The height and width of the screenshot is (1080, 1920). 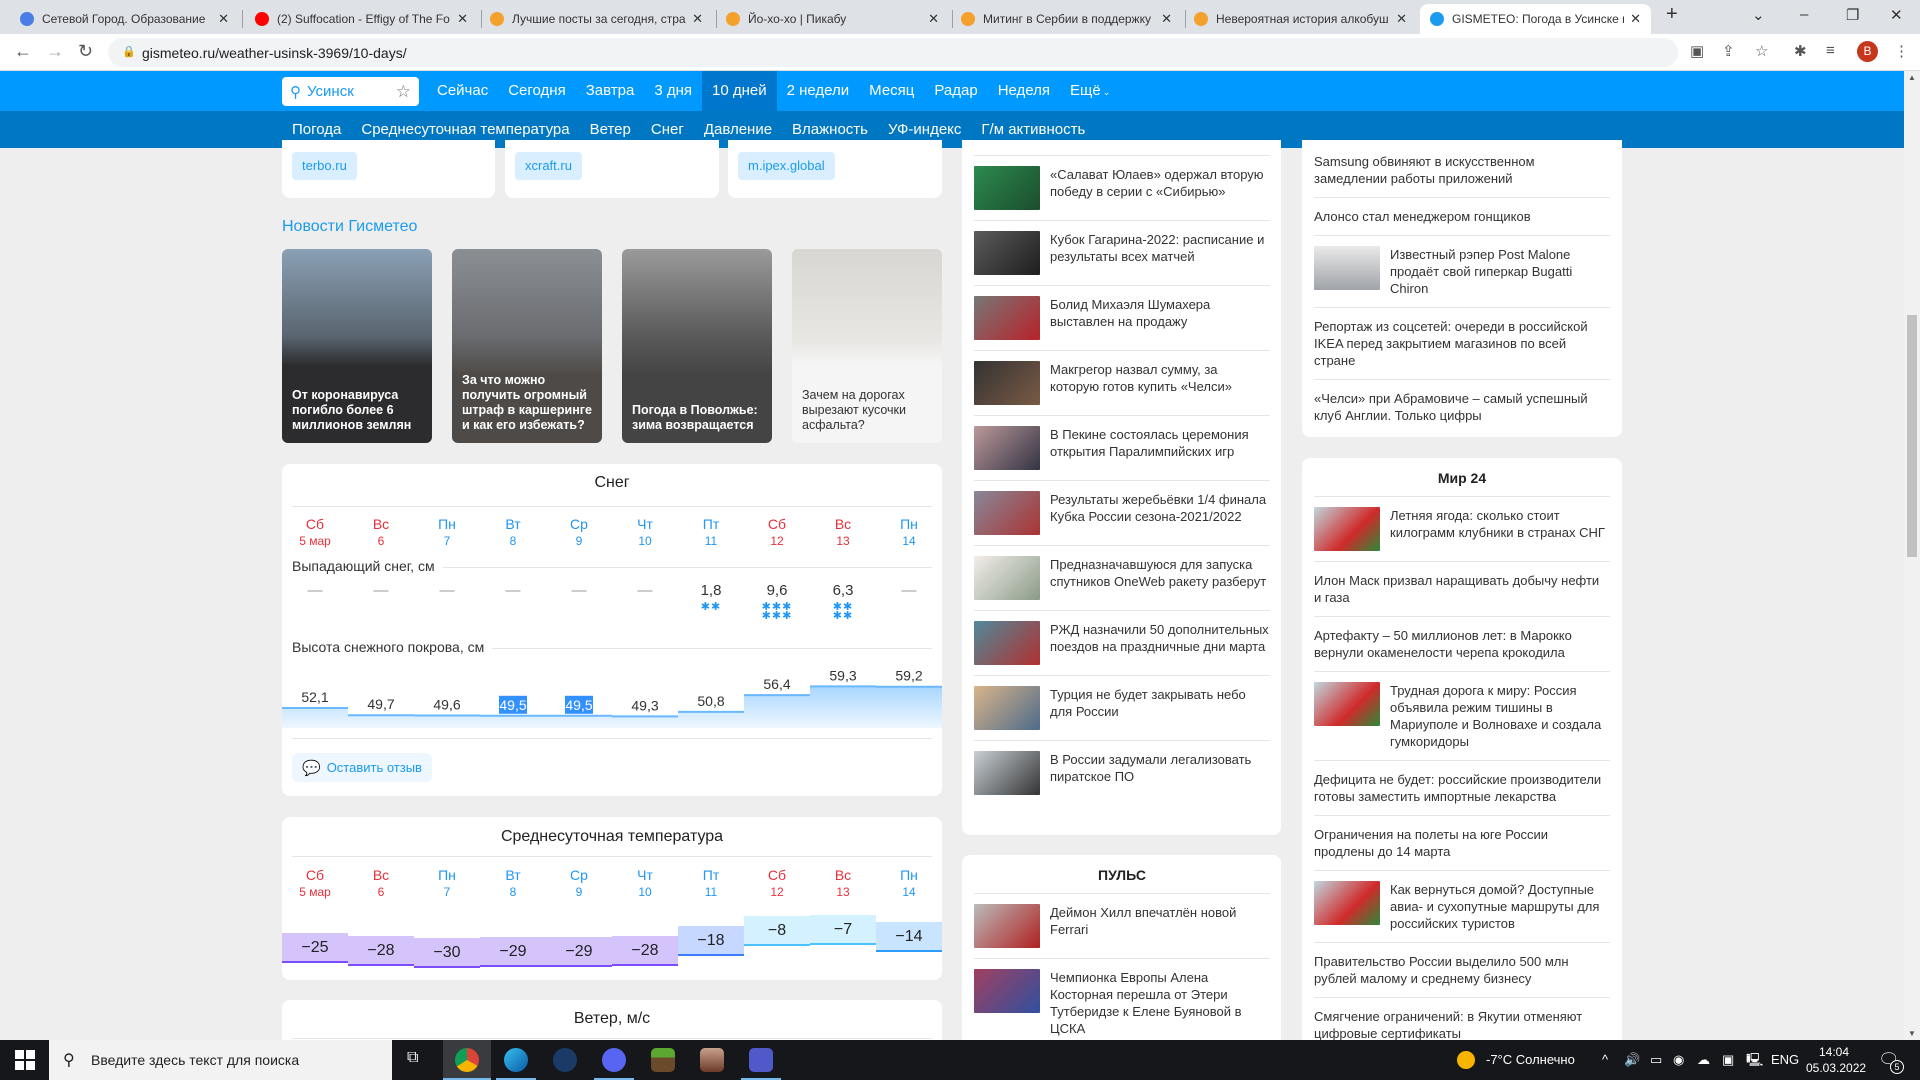 I want to click on news-item-title: Алонсо стал менеджером гонщиков, so click(x=1422, y=216).